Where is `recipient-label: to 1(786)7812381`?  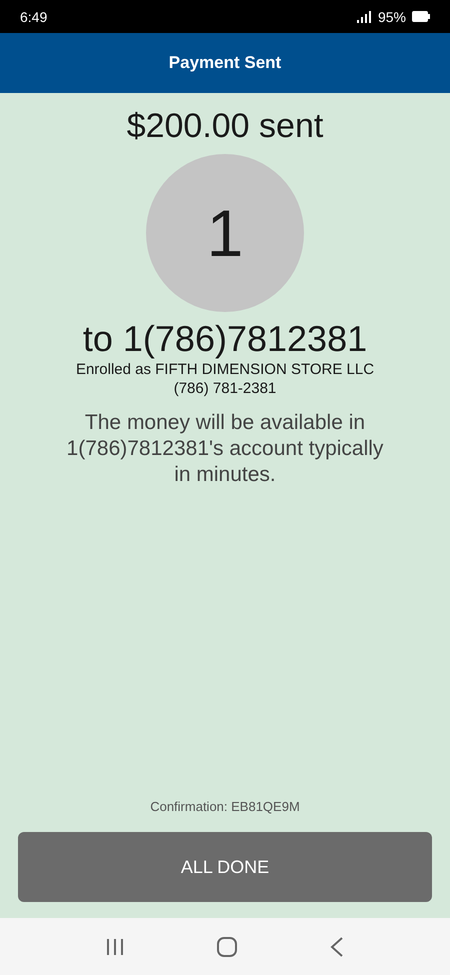 recipient-label: to 1(786)7812381 is located at coordinates (225, 339).